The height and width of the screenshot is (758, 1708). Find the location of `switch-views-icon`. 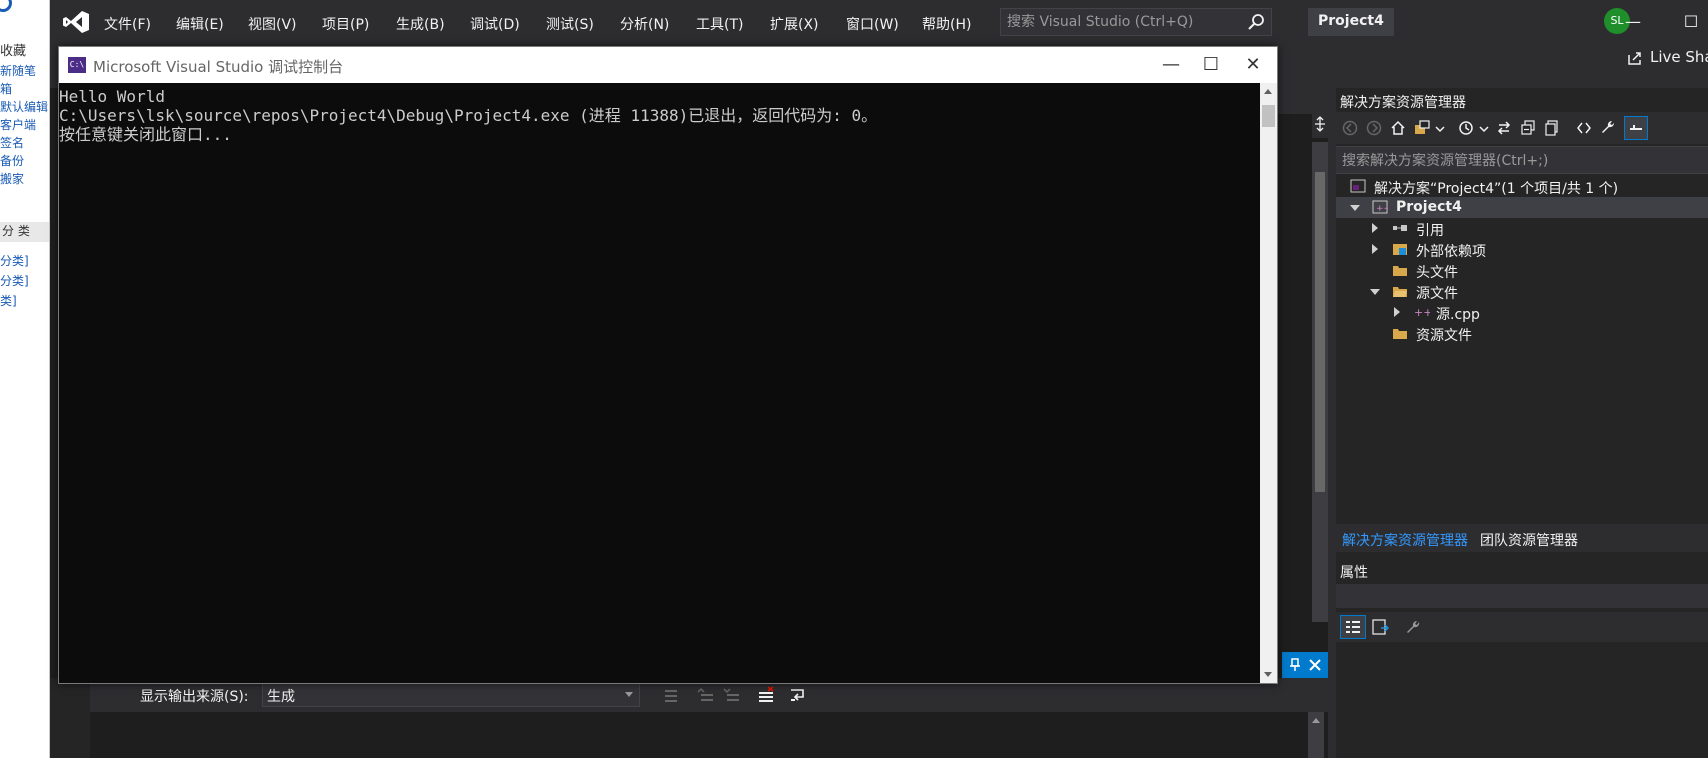

switch-views-icon is located at coordinates (1422, 128).